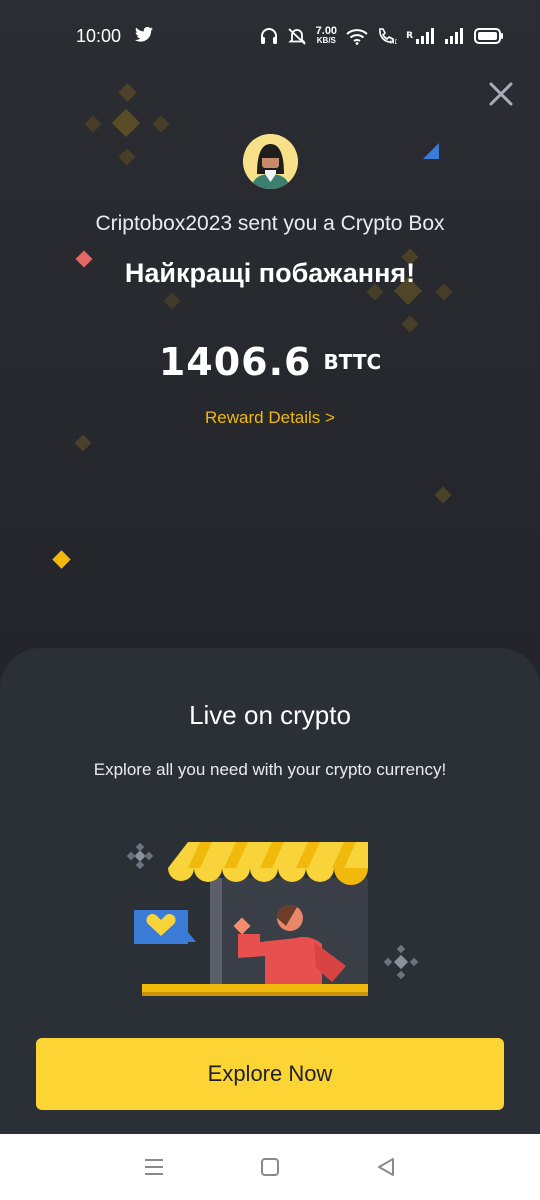  What do you see at coordinates (326, 31) in the screenshot?
I see `net-speed-value: 7.00` at bounding box center [326, 31].